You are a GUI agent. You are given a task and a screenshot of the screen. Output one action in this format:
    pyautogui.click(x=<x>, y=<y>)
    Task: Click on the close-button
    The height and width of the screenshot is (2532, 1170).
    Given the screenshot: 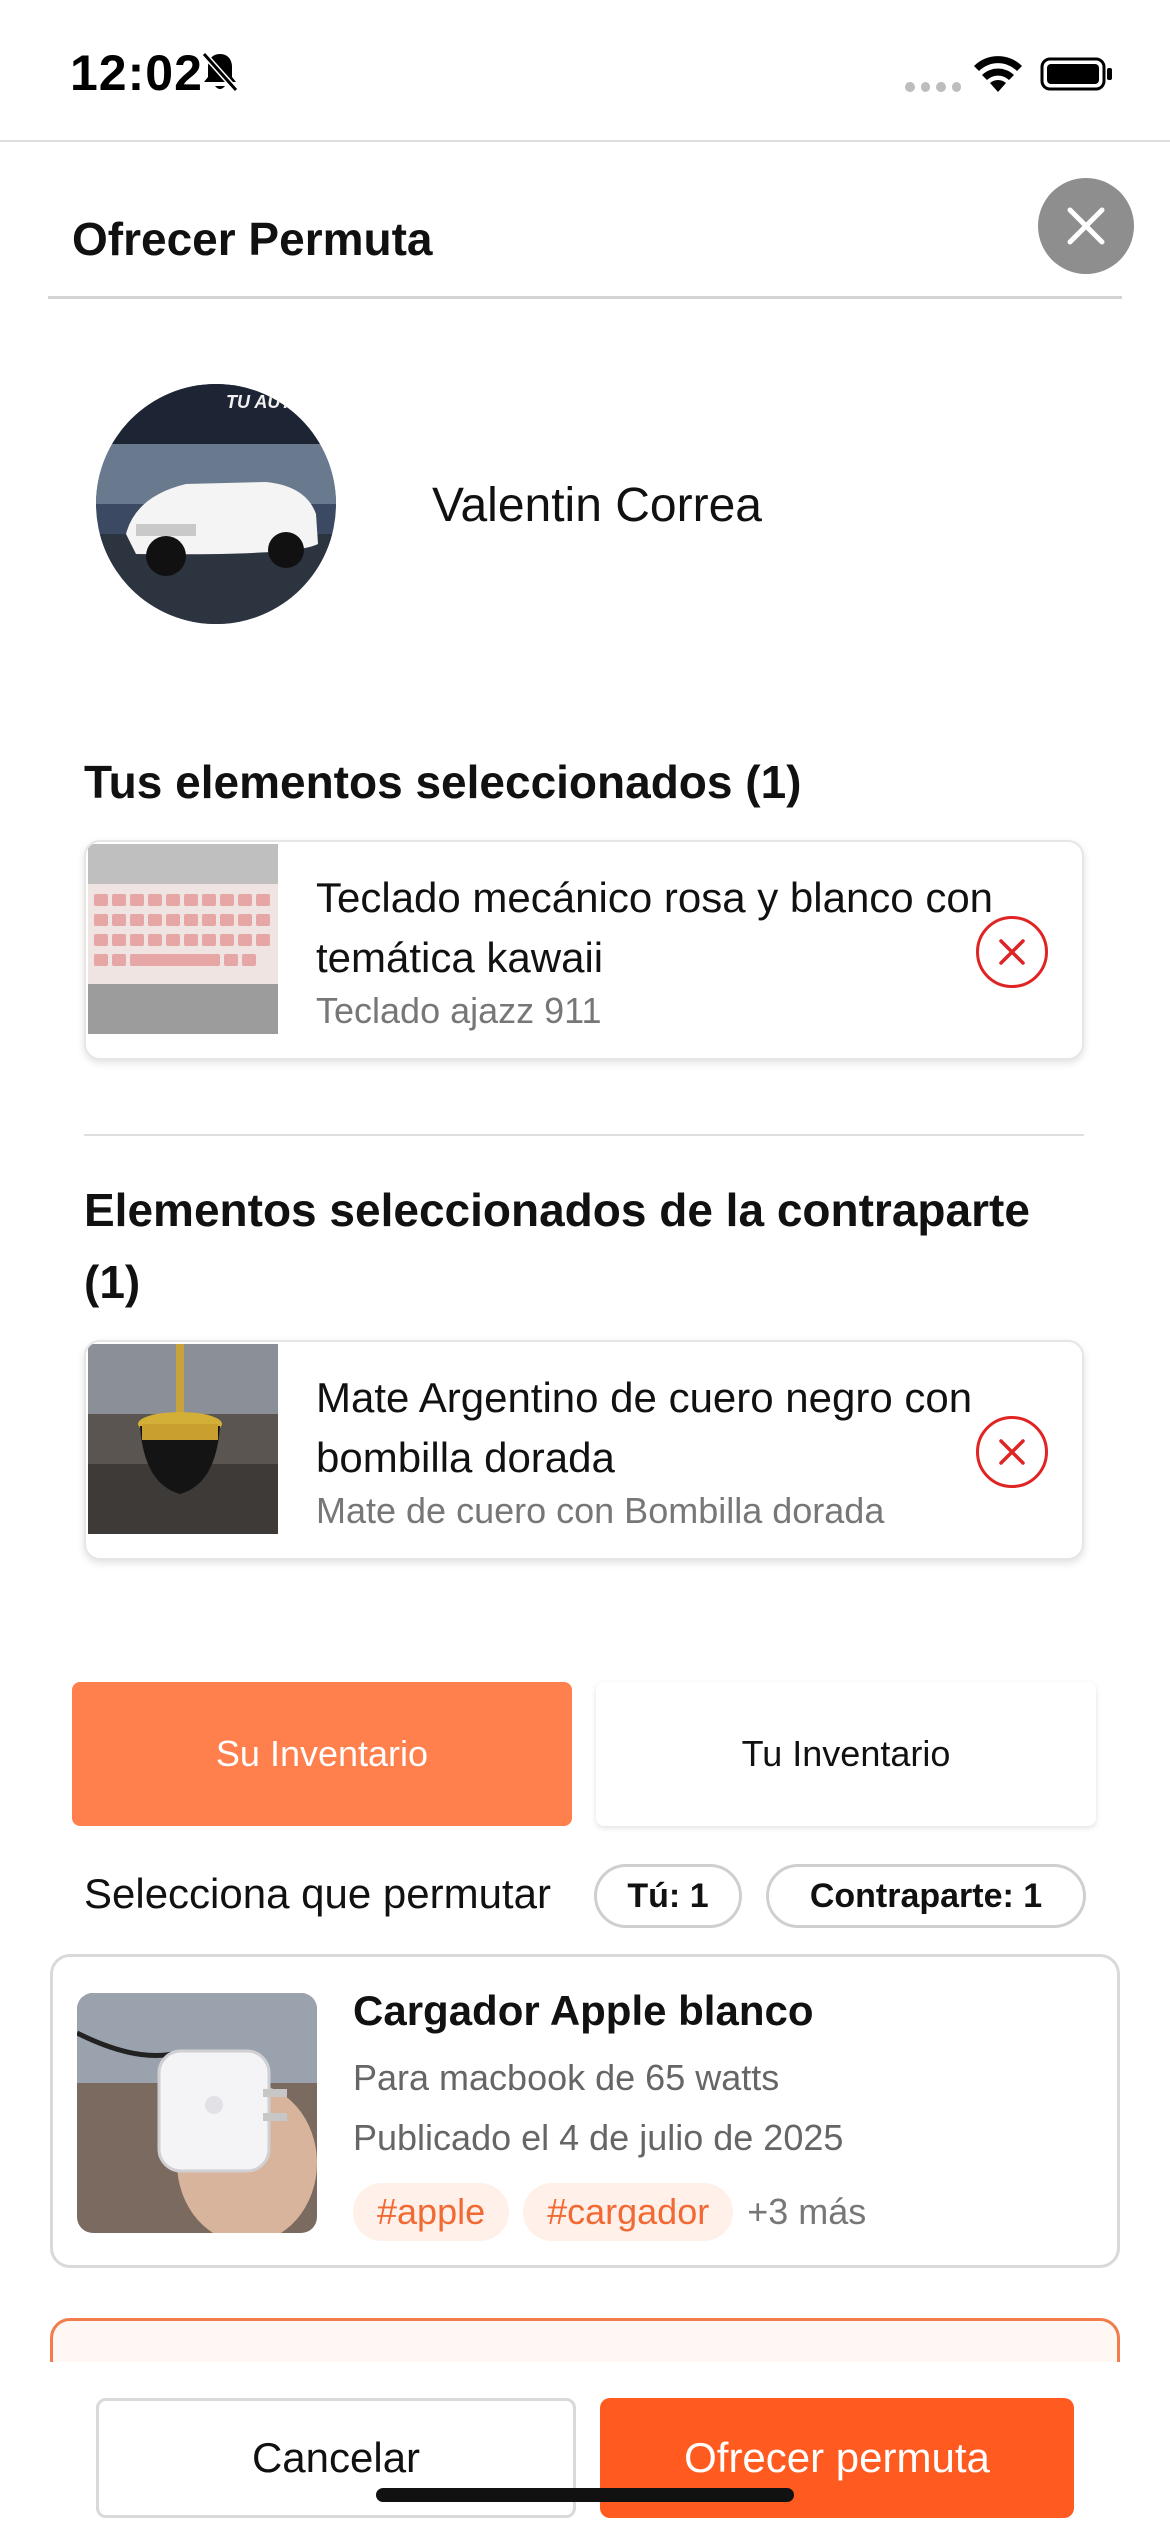 What is the action you would take?
    pyautogui.click(x=1086, y=226)
    